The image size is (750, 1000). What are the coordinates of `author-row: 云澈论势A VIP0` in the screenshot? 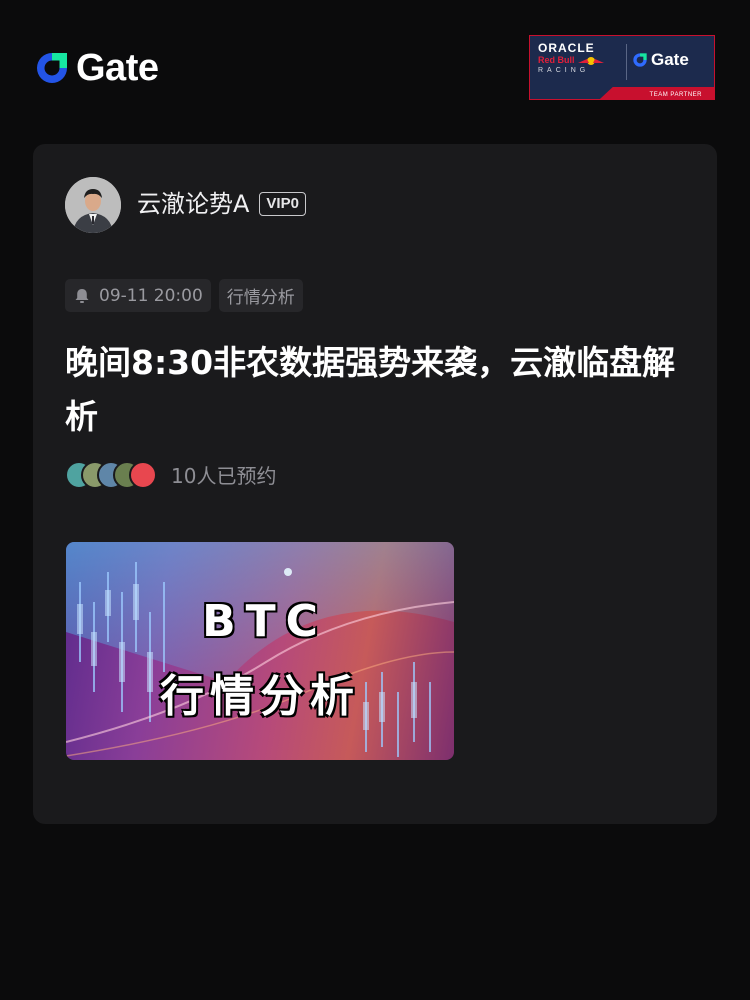 It's located at (221, 204).